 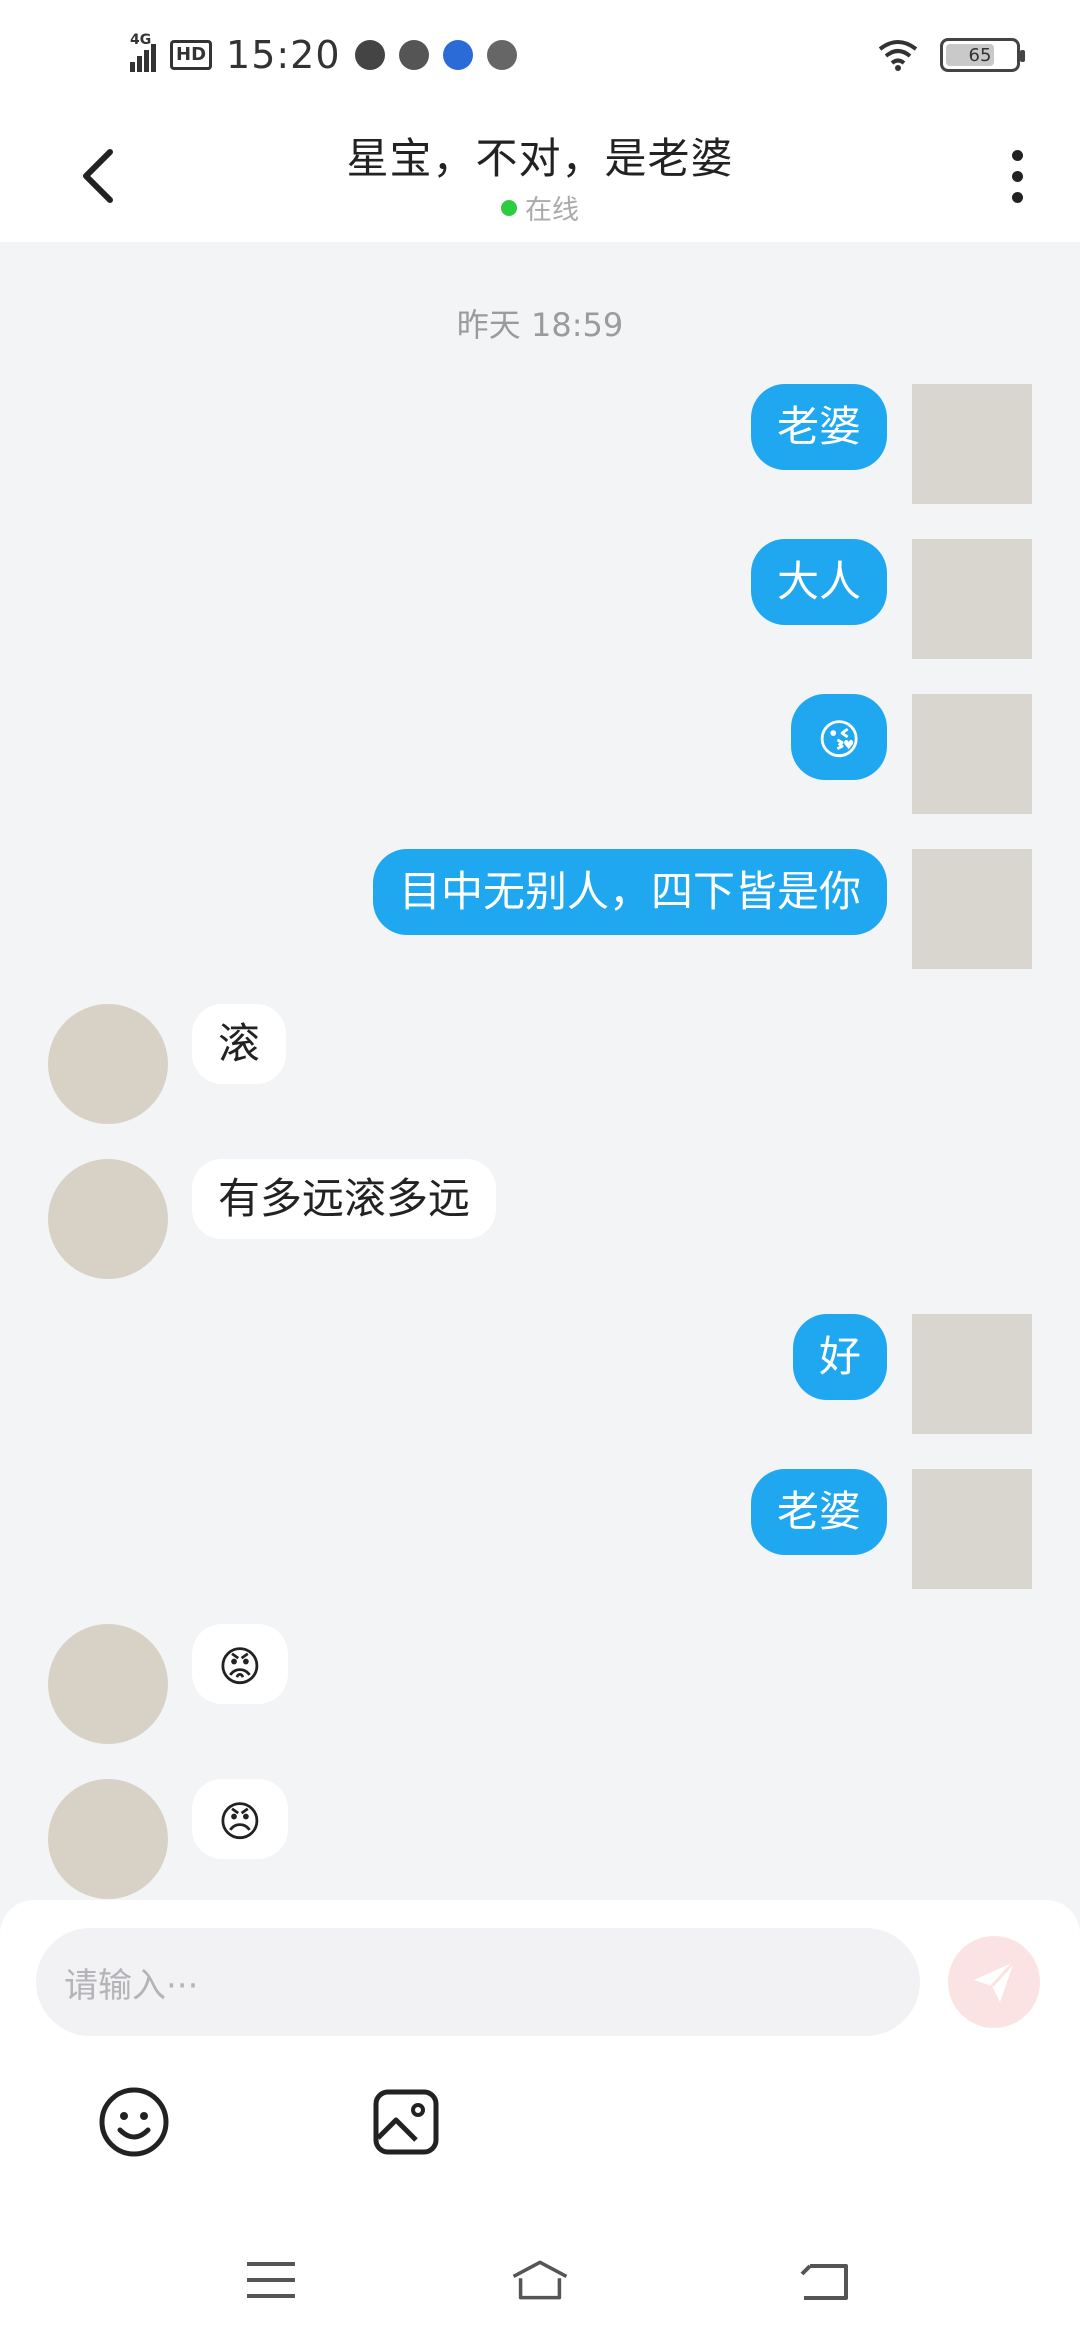 I want to click on message-bubble-sent: 目中无别人，四下皆是你, so click(x=629, y=892).